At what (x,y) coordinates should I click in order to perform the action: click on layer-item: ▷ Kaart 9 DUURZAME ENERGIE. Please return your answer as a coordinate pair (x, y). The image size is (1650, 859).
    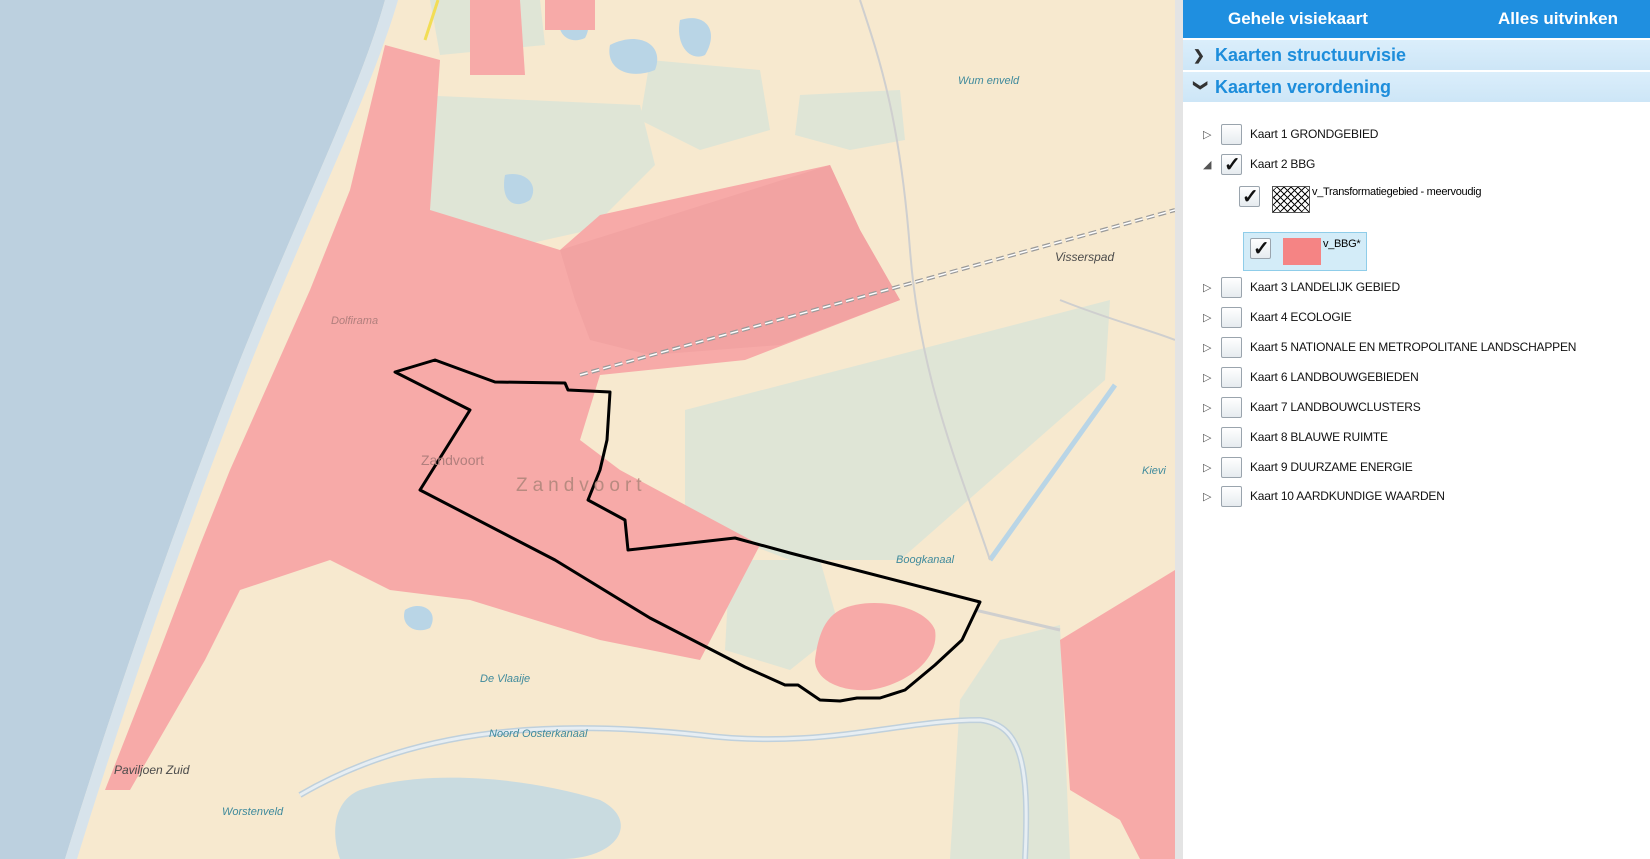
    Looking at the image, I should click on (1308, 467).